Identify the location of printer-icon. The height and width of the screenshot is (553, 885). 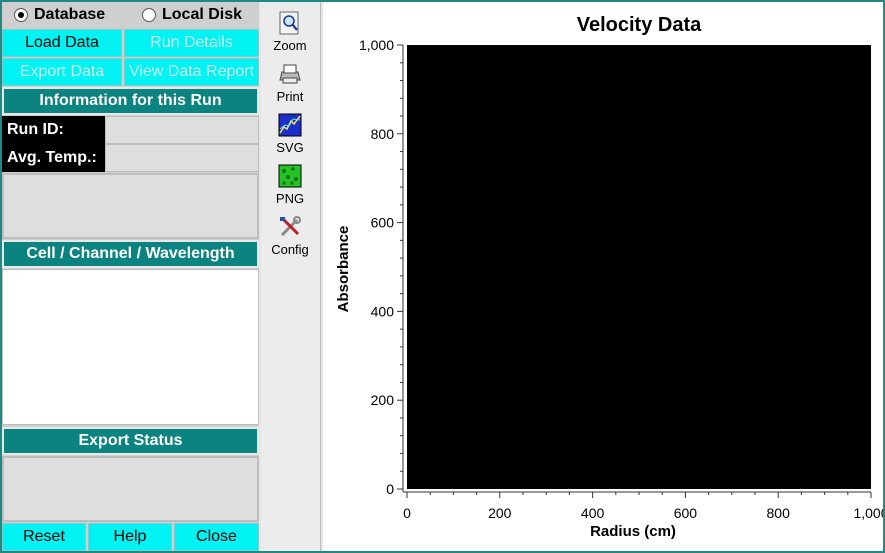
(290, 74).